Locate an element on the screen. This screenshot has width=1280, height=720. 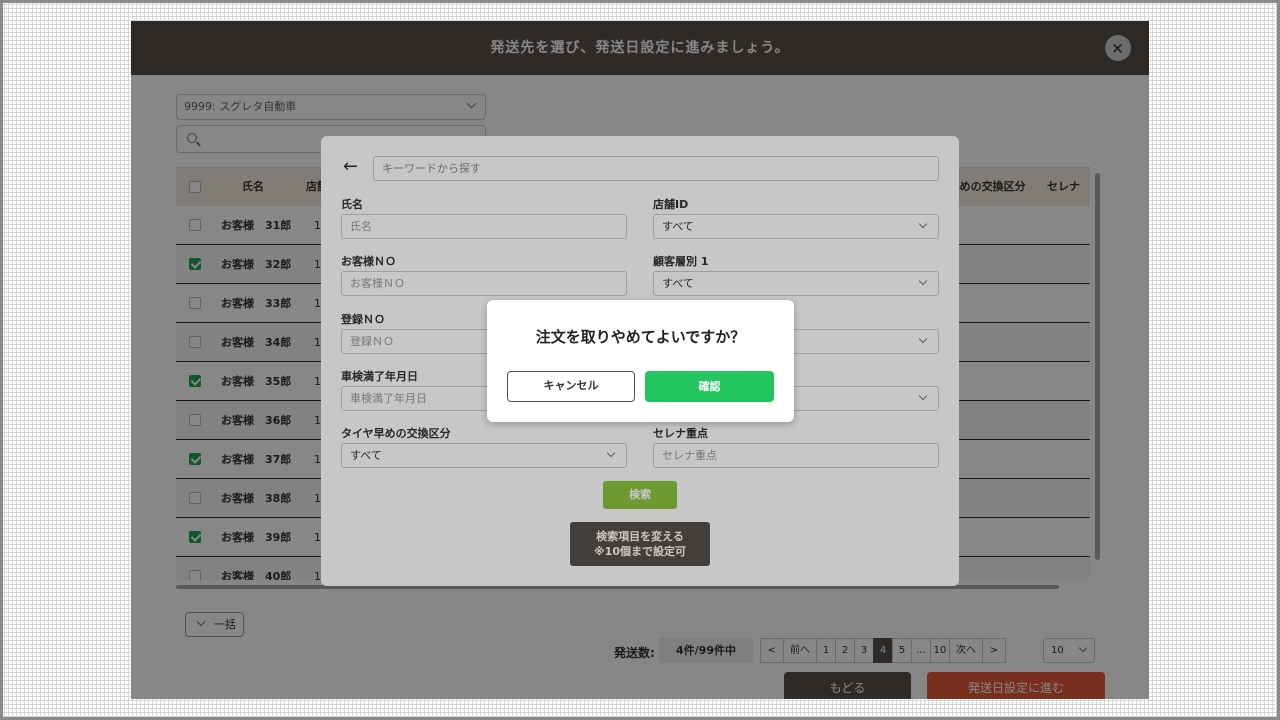
confirm-button: 確認 is located at coordinates (709, 386).